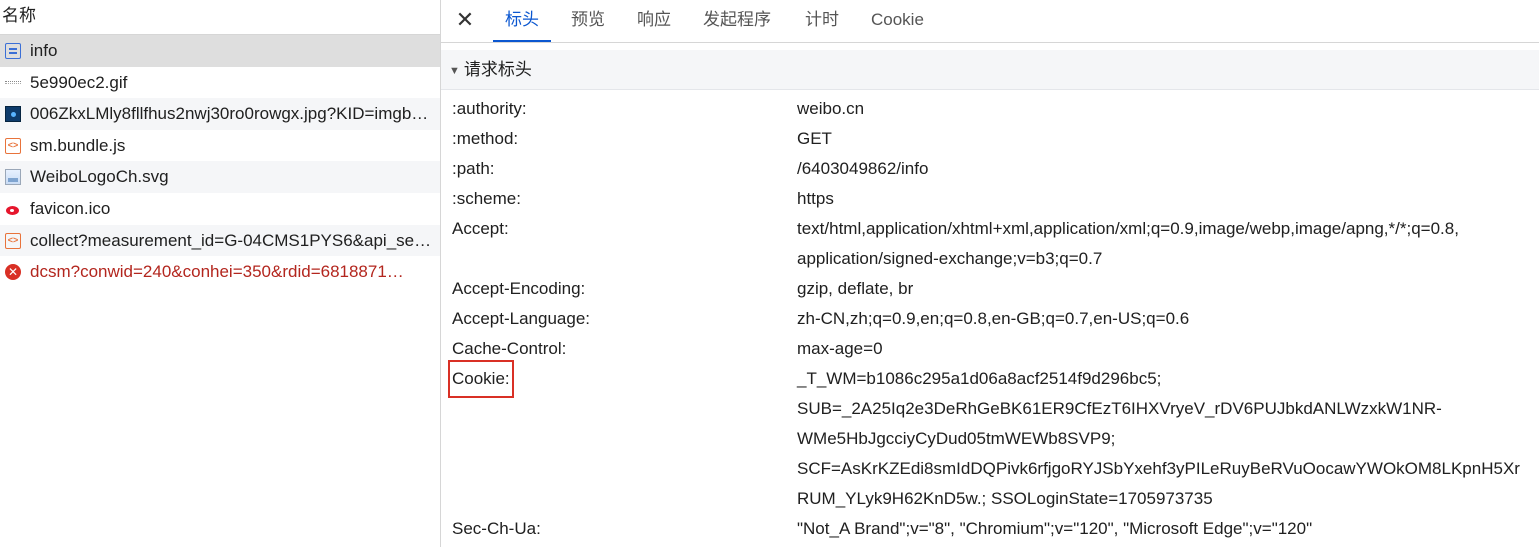 The height and width of the screenshot is (547, 1539). What do you see at coordinates (990, 169) in the screenshot?
I see `header-row: :path: /6403049862/info` at bounding box center [990, 169].